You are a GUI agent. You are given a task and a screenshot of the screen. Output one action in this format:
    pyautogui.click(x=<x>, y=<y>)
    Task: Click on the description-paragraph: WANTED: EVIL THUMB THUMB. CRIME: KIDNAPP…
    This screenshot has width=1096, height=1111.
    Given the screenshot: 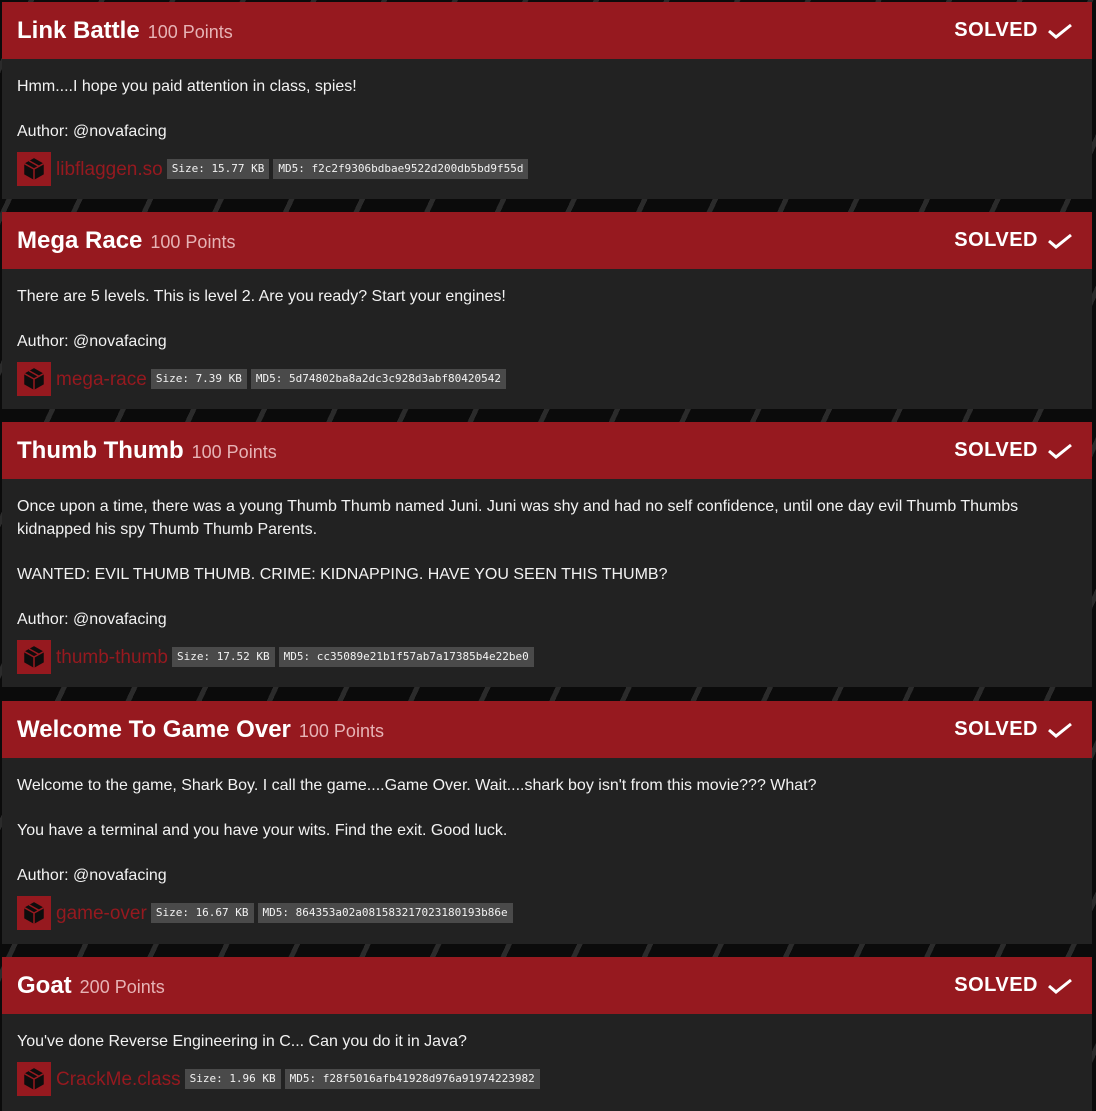 What is the action you would take?
    pyautogui.click(x=342, y=574)
    